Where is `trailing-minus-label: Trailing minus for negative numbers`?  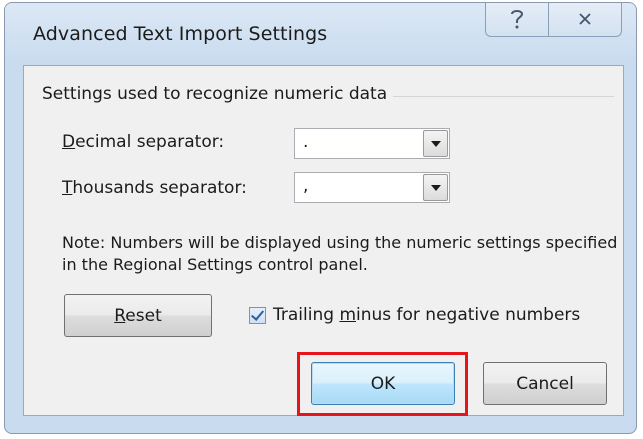
trailing-minus-label: Trailing minus for negative numbers is located at coordinates (426, 315).